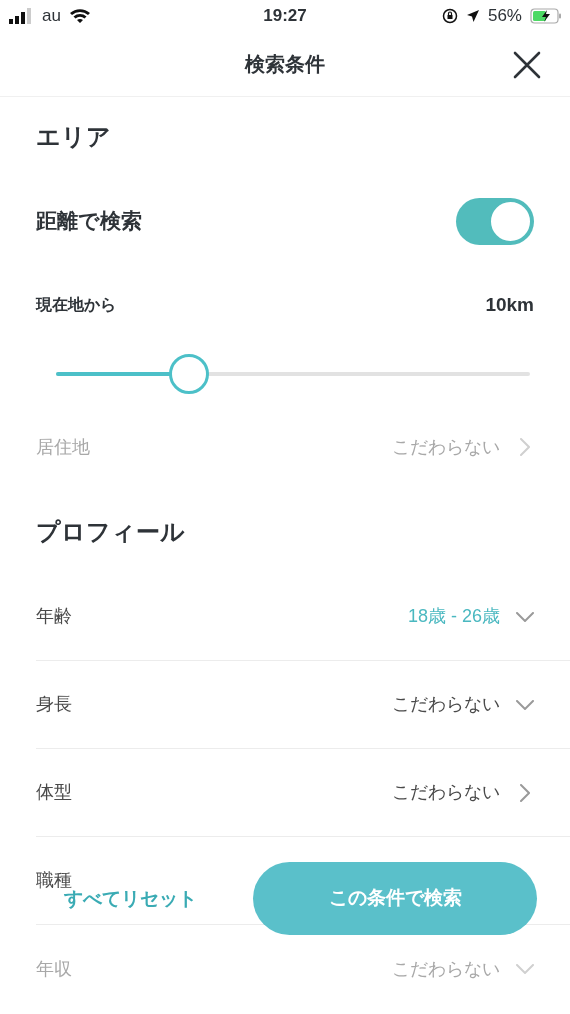  What do you see at coordinates (51, 16) in the screenshot?
I see `carrier-name: au` at bounding box center [51, 16].